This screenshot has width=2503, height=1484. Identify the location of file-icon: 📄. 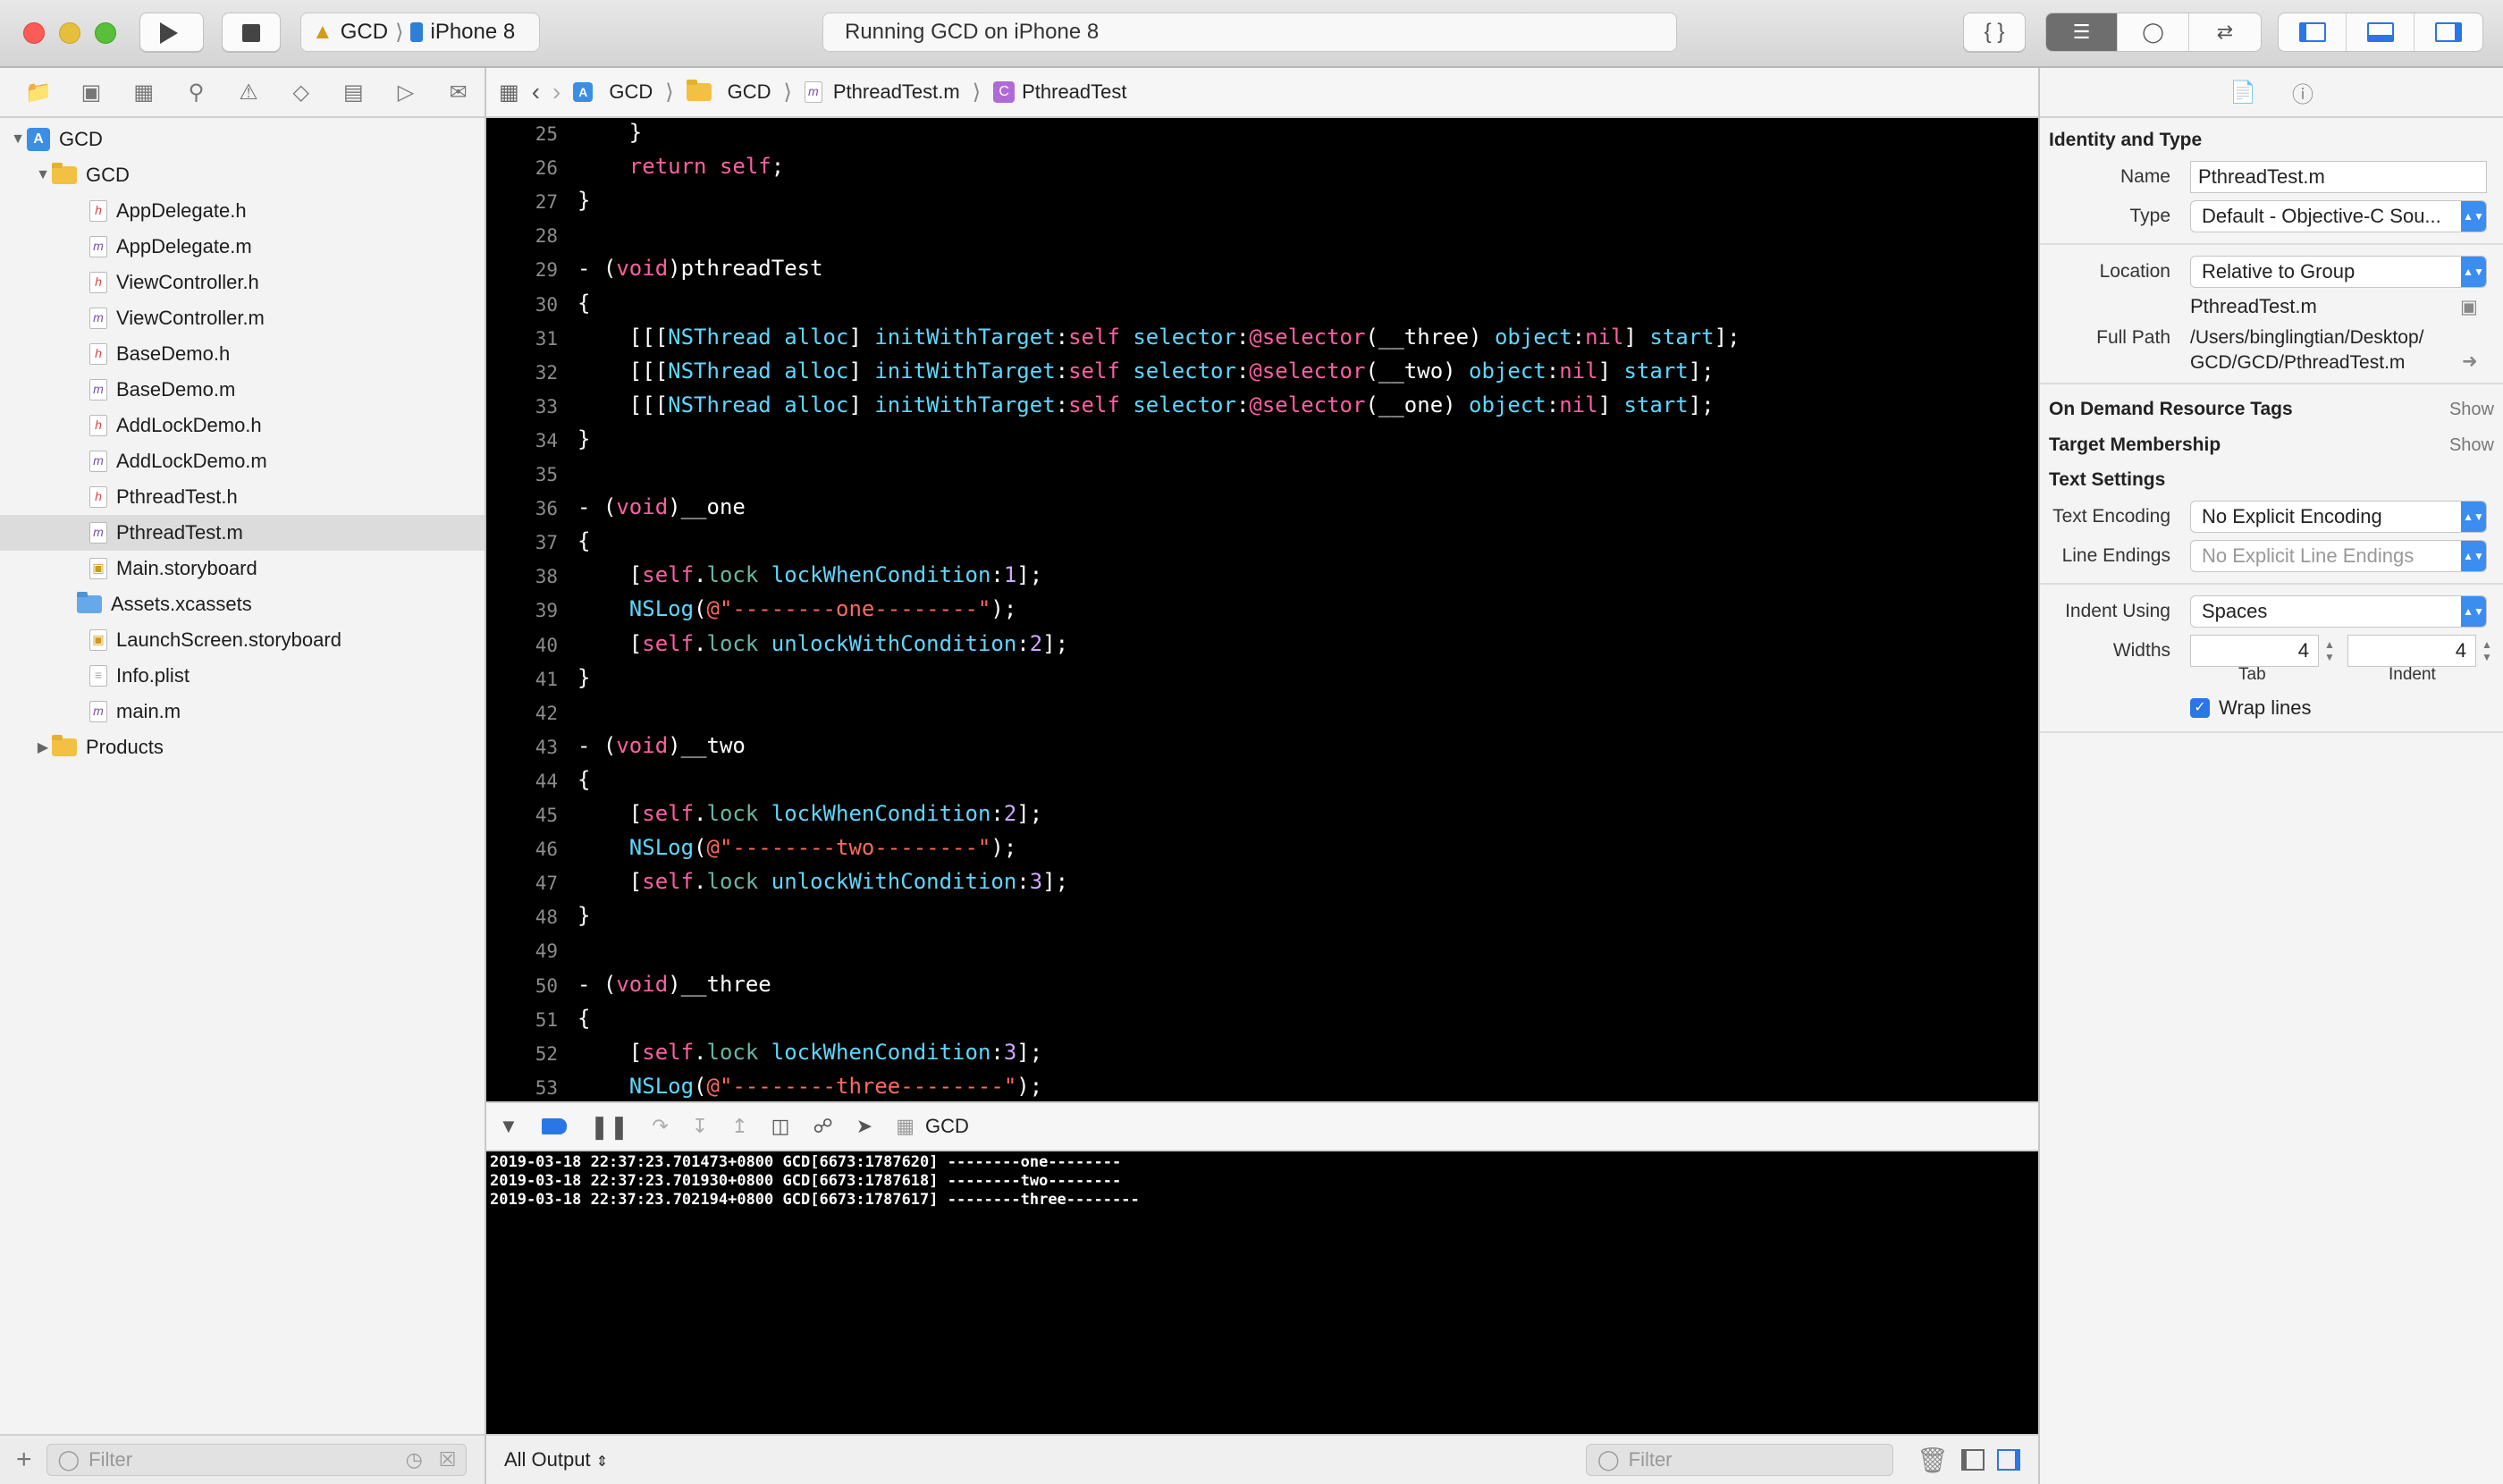
(2242, 92).